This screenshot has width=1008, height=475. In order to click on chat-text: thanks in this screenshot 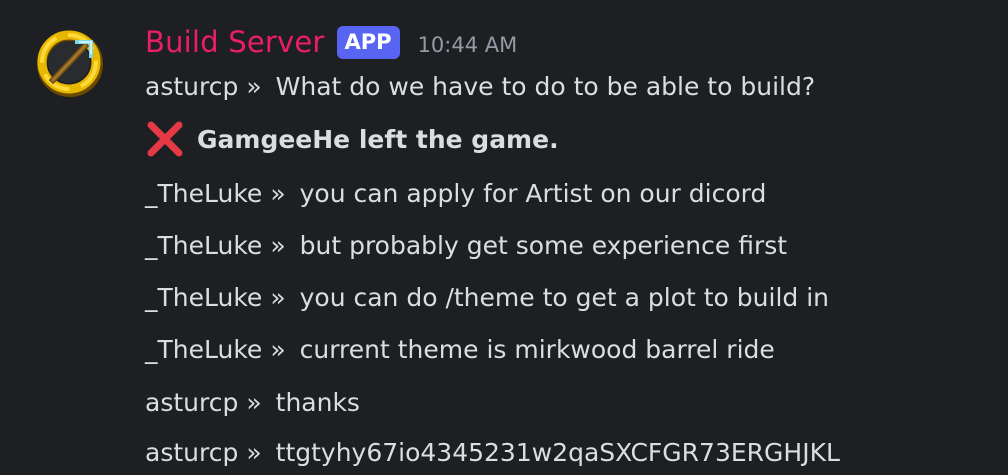, I will do `click(317, 402)`.